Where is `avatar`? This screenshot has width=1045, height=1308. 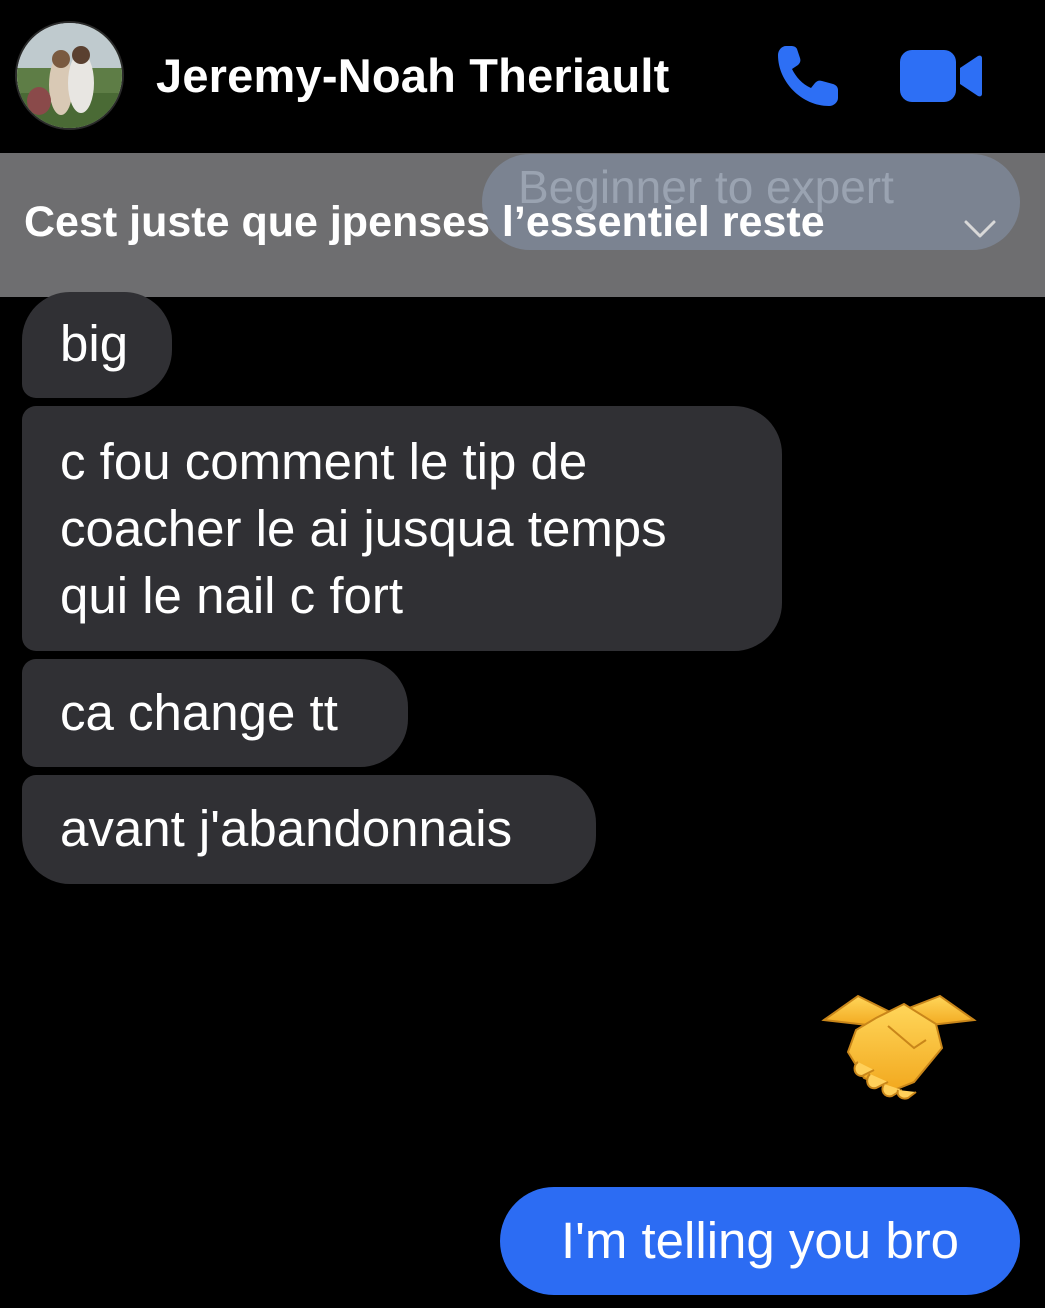 avatar is located at coordinates (69, 75).